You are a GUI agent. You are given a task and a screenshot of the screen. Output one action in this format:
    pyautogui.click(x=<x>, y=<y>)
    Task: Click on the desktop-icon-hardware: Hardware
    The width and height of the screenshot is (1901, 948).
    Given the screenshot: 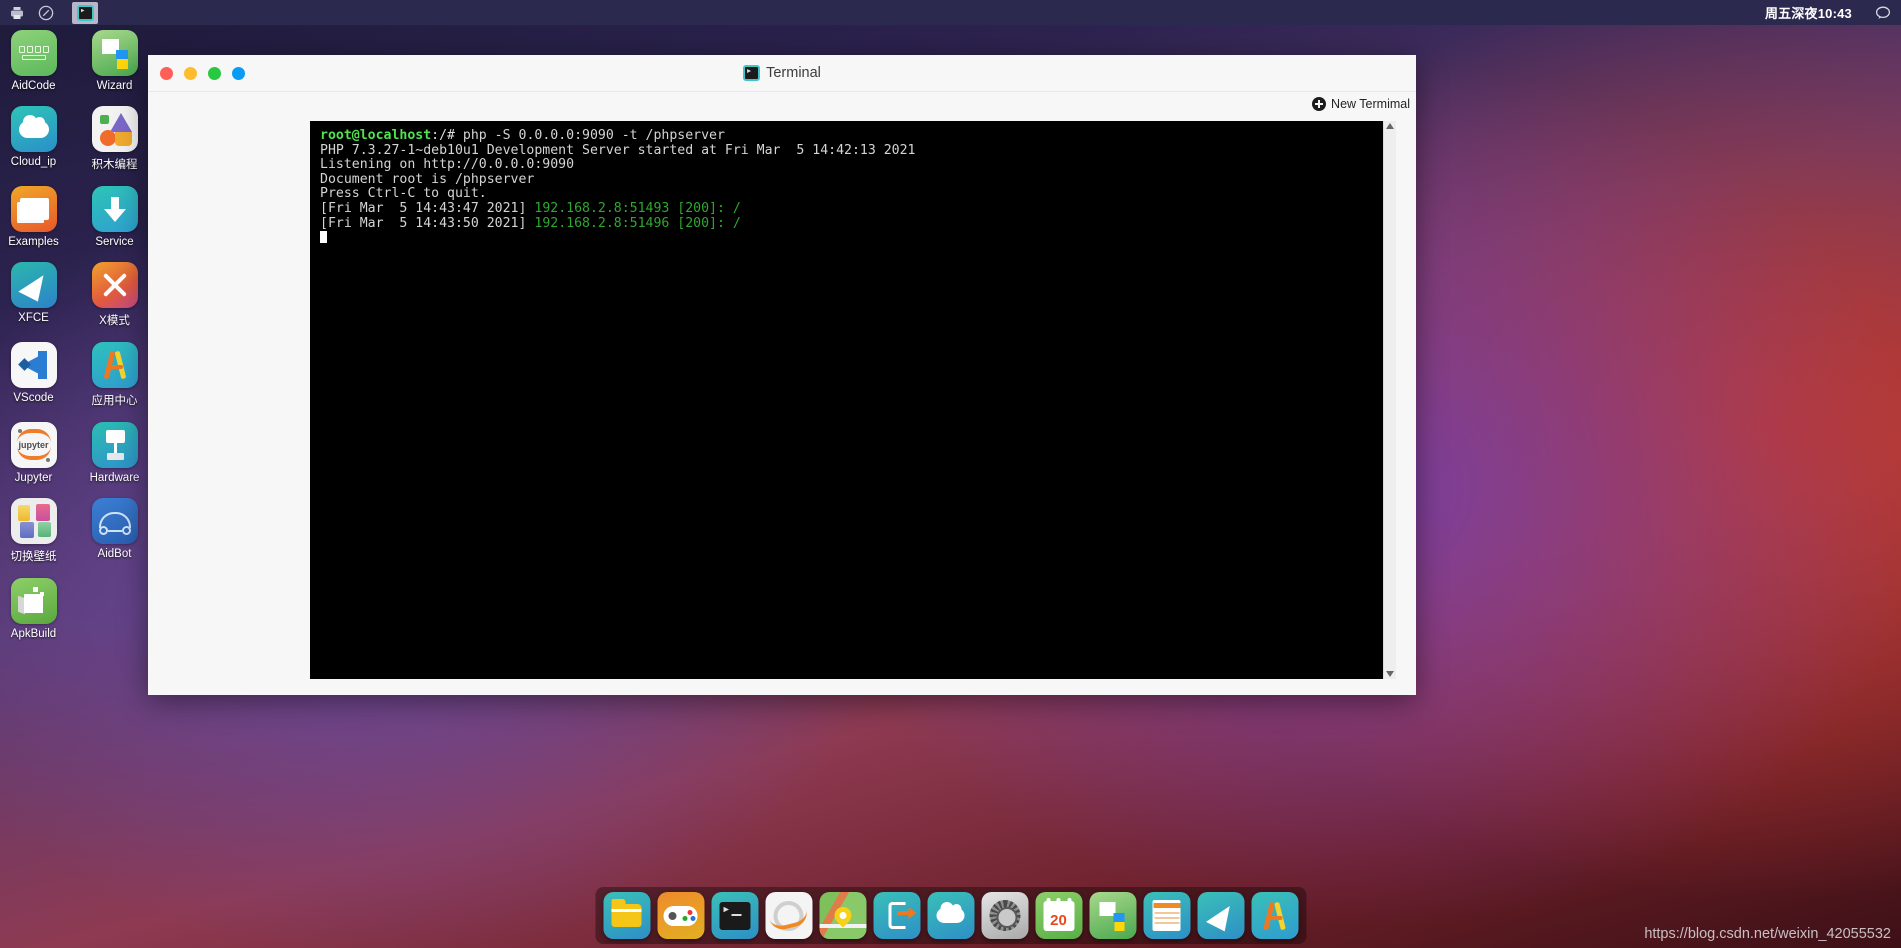 What is the action you would take?
    pyautogui.click(x=114, y=453)
    